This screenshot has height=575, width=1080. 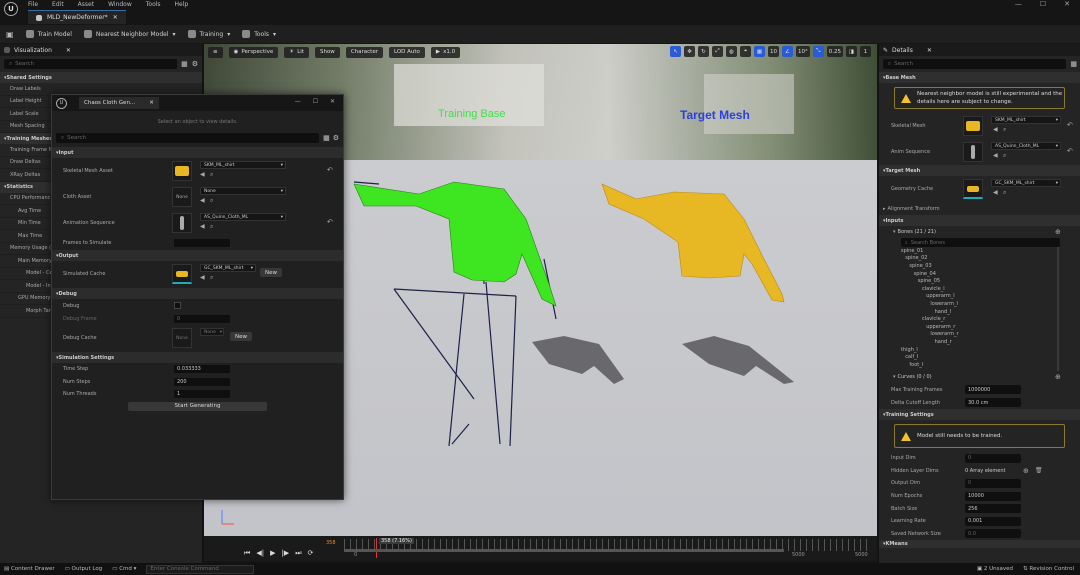 What do you see at coordinates (978, 327) in the screenshot?
I see `bone-item: upperarm_r` at bounding box center [978, 327].